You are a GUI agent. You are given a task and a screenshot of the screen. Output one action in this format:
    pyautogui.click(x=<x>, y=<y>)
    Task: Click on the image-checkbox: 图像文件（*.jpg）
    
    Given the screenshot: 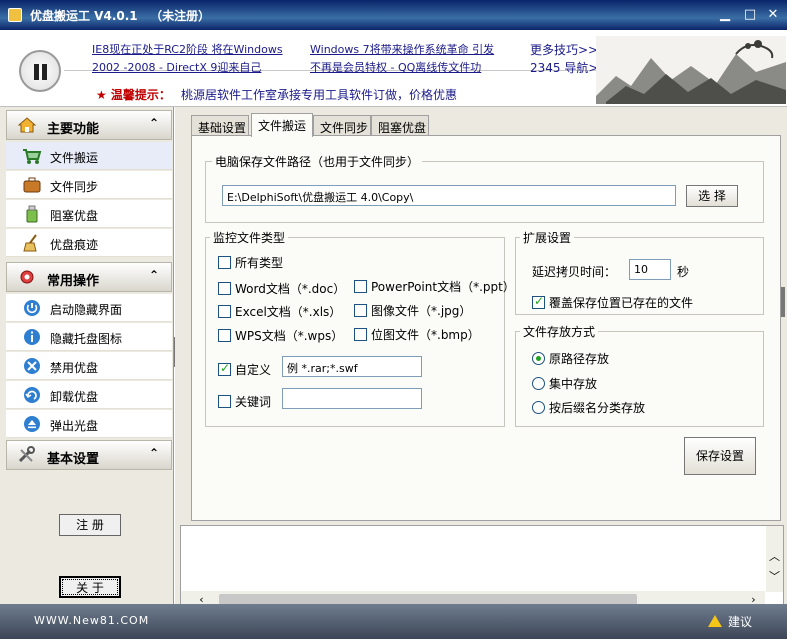 What is the action you would take?
    pyautogui.click(x=412, y=310)
    